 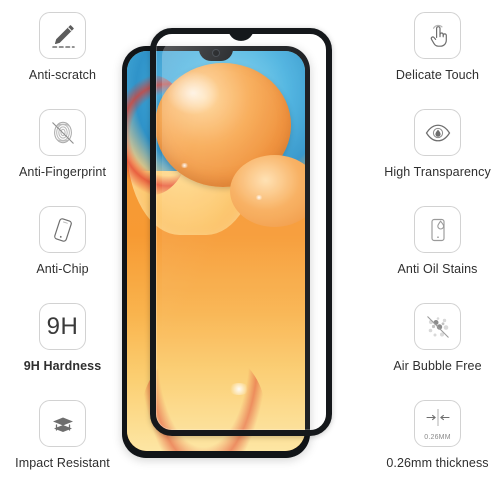 I want to click on bubbles-slash-icon, so click(x=437, y=326).